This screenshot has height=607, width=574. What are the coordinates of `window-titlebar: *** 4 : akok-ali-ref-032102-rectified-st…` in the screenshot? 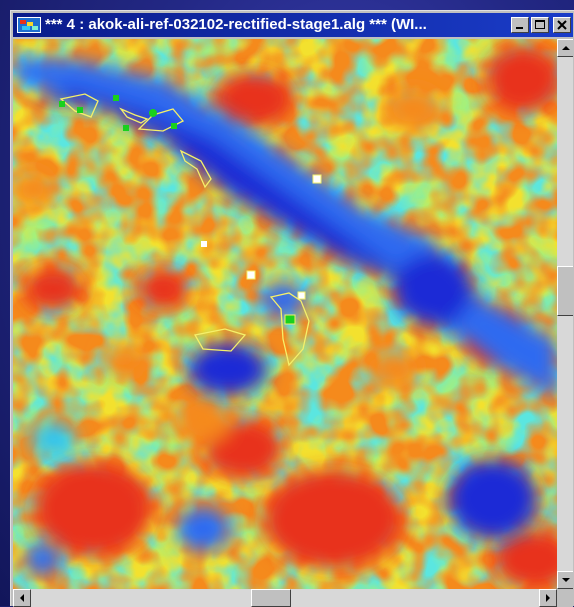 It's located at (293, 25).